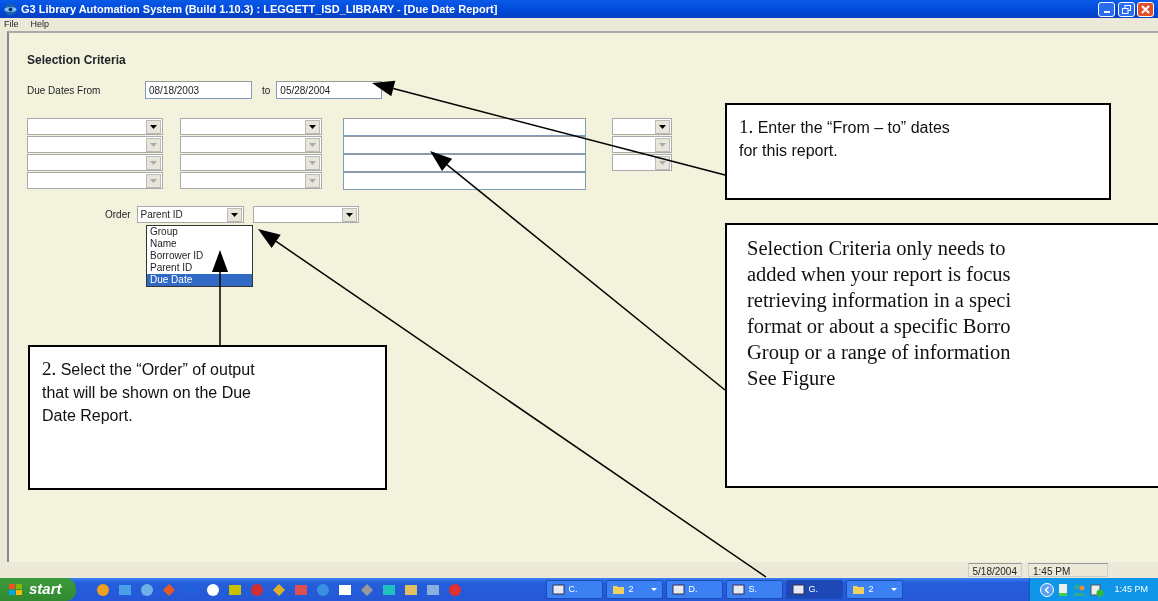  I want to click on document-icon, so click(1097, 589).